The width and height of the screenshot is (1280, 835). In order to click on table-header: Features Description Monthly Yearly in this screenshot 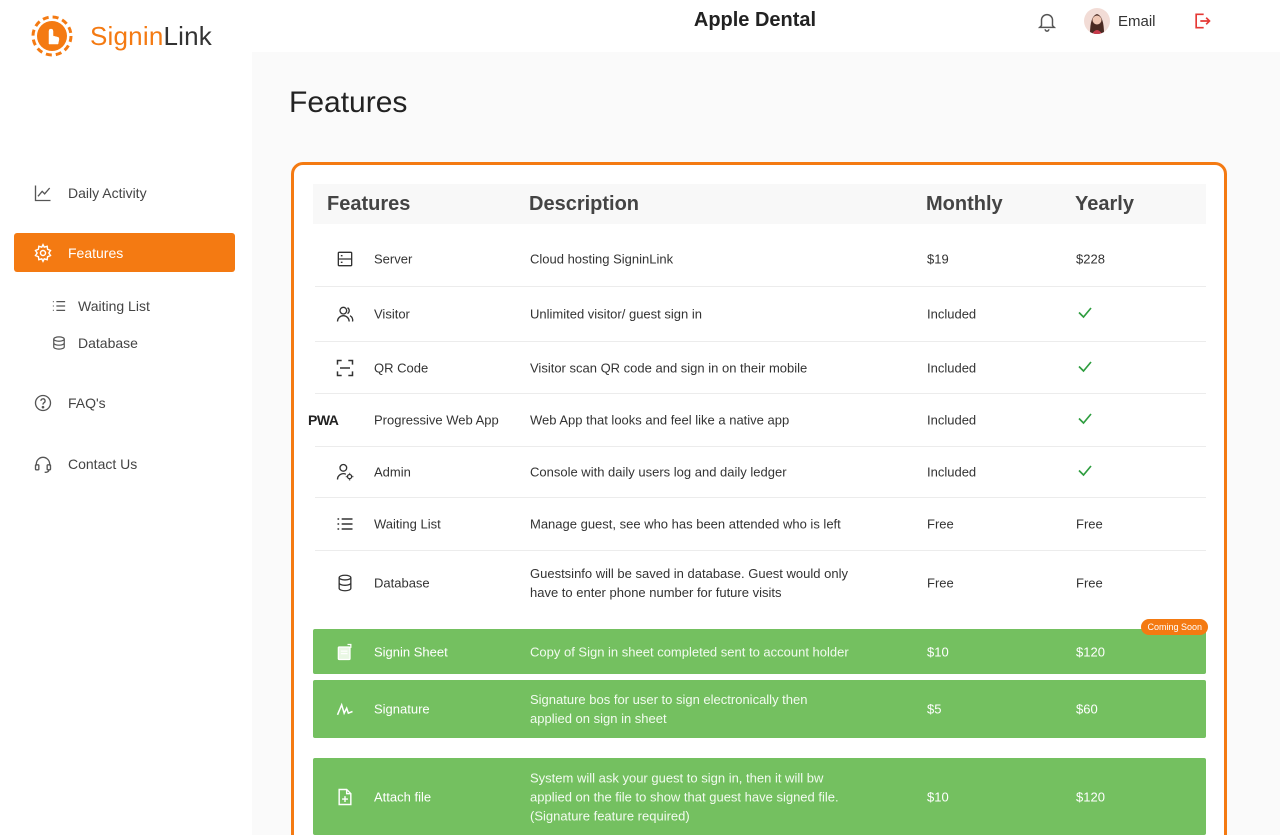, I will do `click(759, 204)`.